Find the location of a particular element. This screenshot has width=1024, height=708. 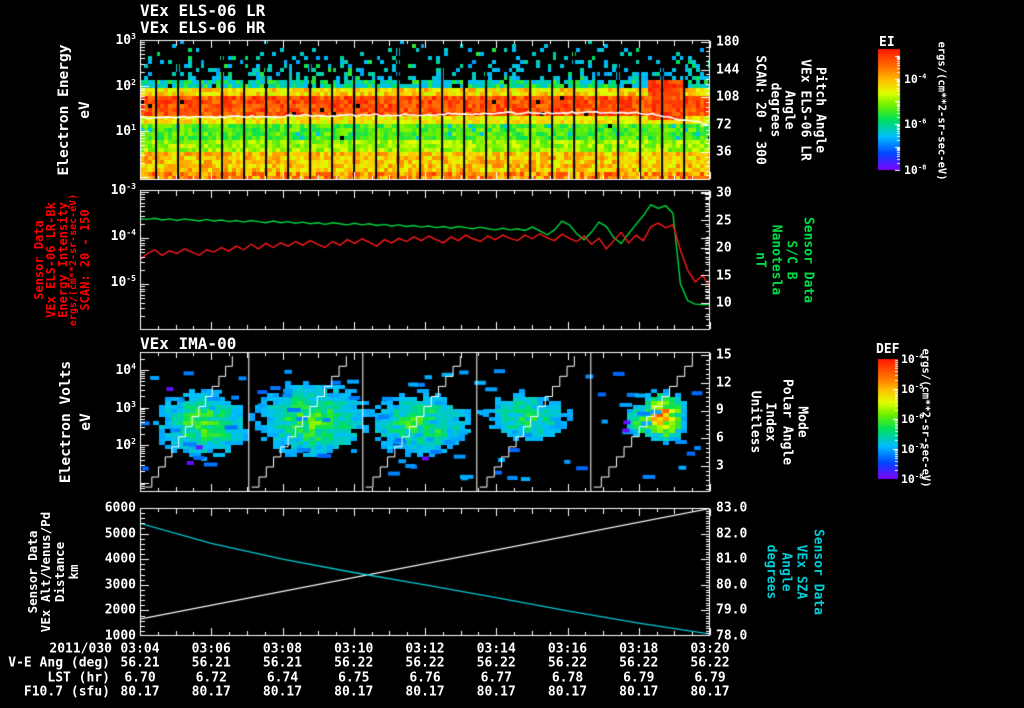

ima-panel-title: VEx IMA-00 is located at coordinates (188, 343).